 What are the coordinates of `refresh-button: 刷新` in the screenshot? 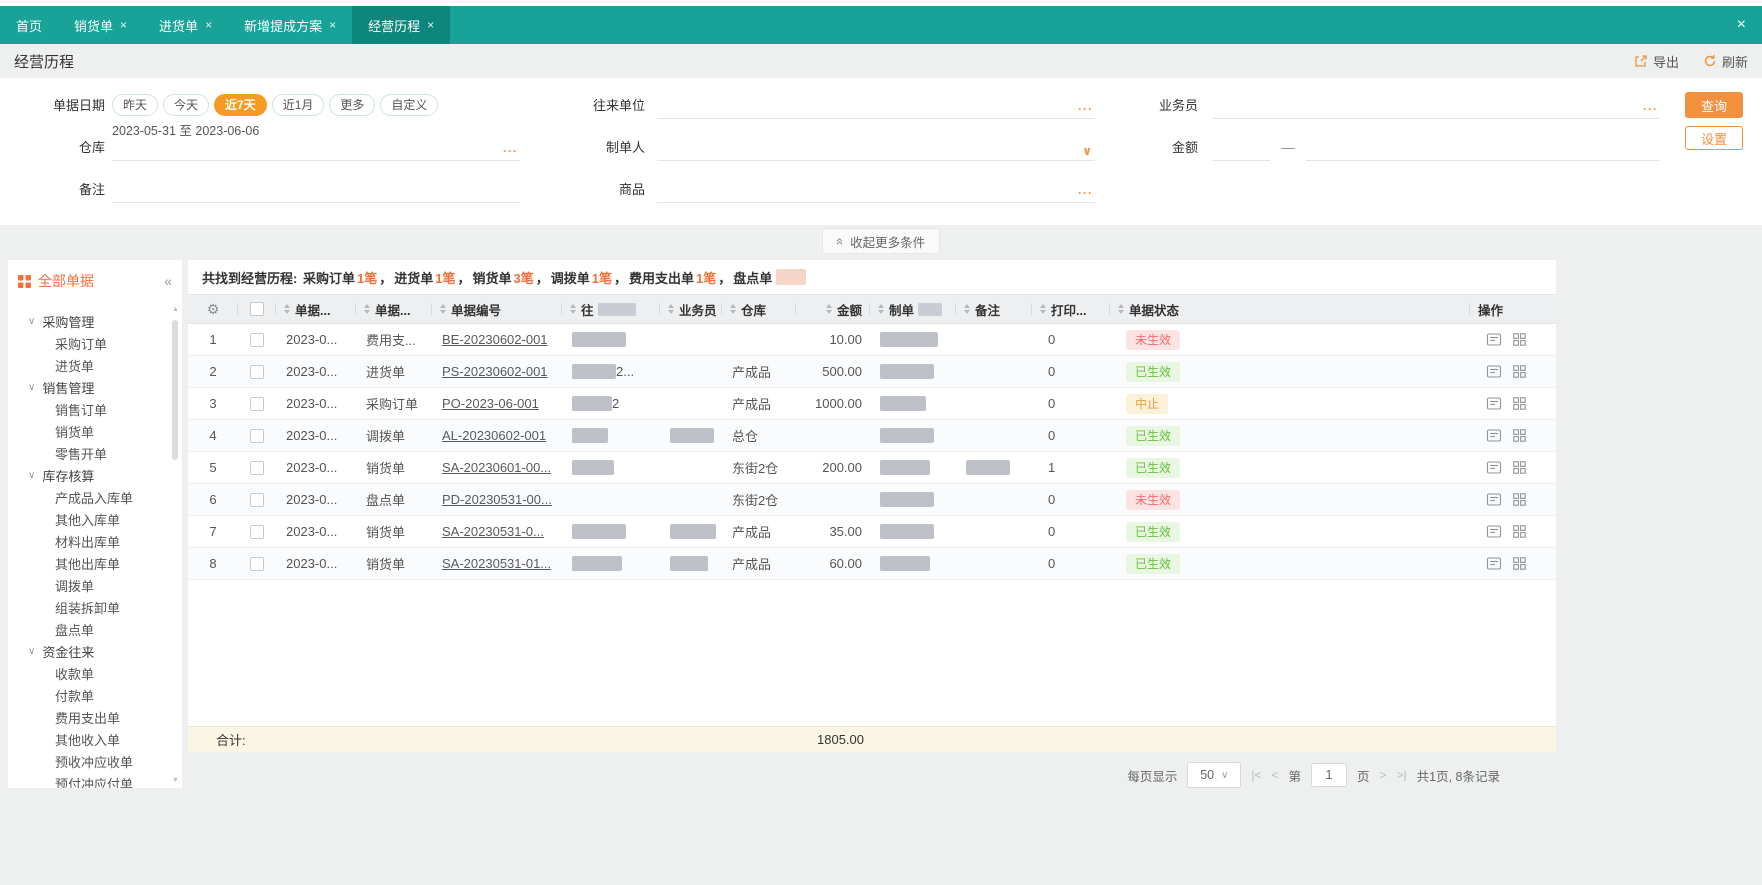 It's located at (1725, 61).